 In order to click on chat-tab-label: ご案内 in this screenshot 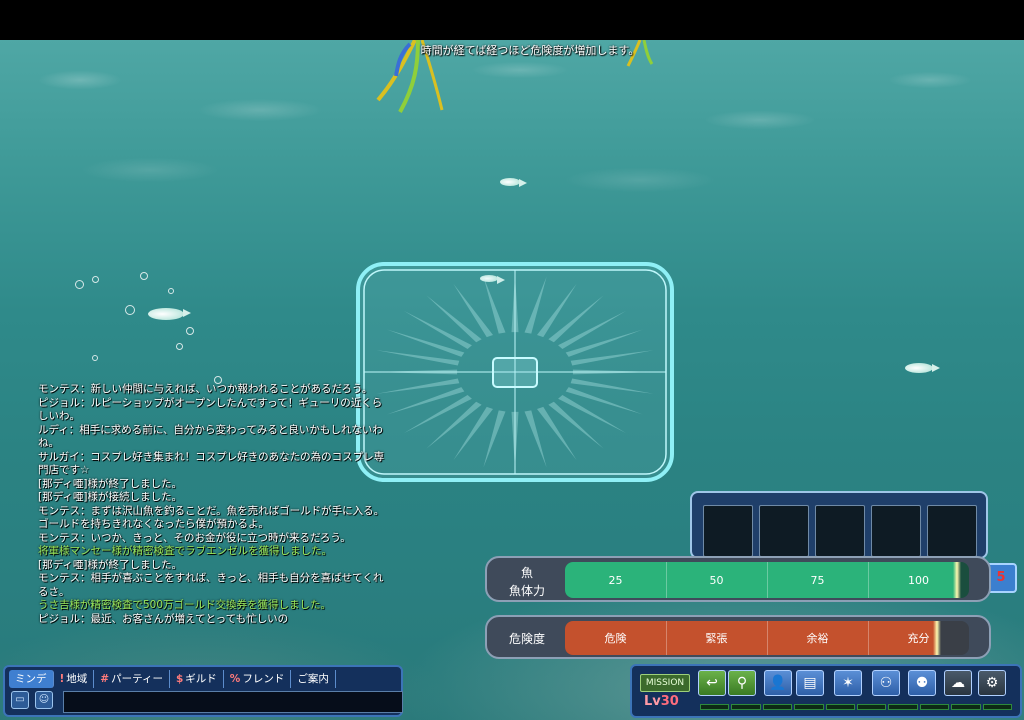, I will do `click(313, 679)`.